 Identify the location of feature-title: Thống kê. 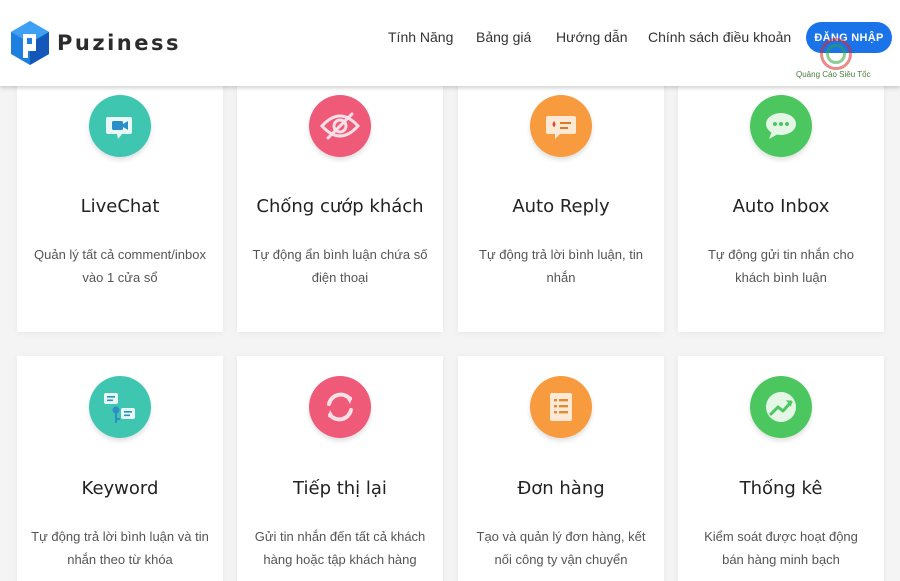
(781, 488).